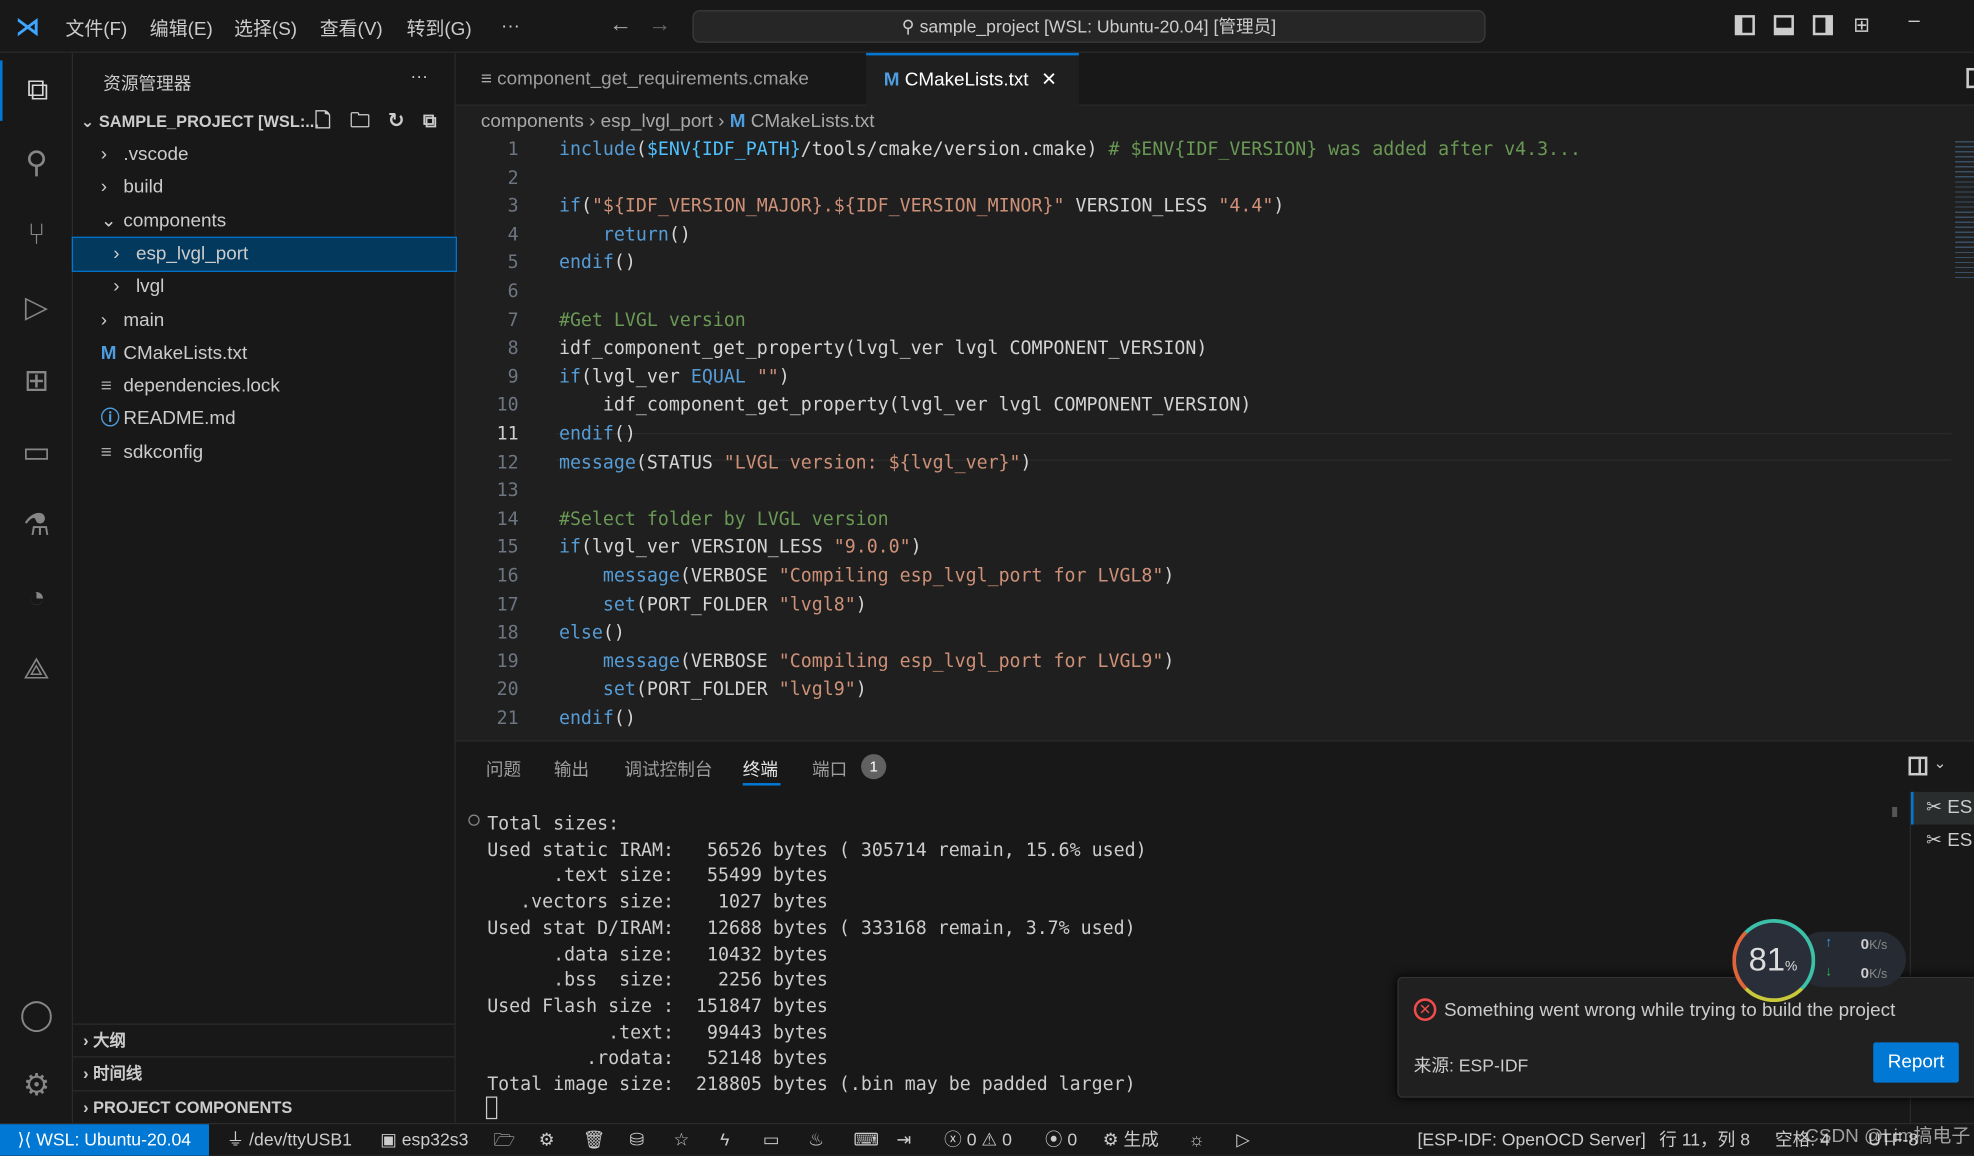 This screenshot has width=1974, height=1156. Describe the element at coordinates (1861, 25) in the screenshot. I see `customize-layout-icon: ⊞` at that location.